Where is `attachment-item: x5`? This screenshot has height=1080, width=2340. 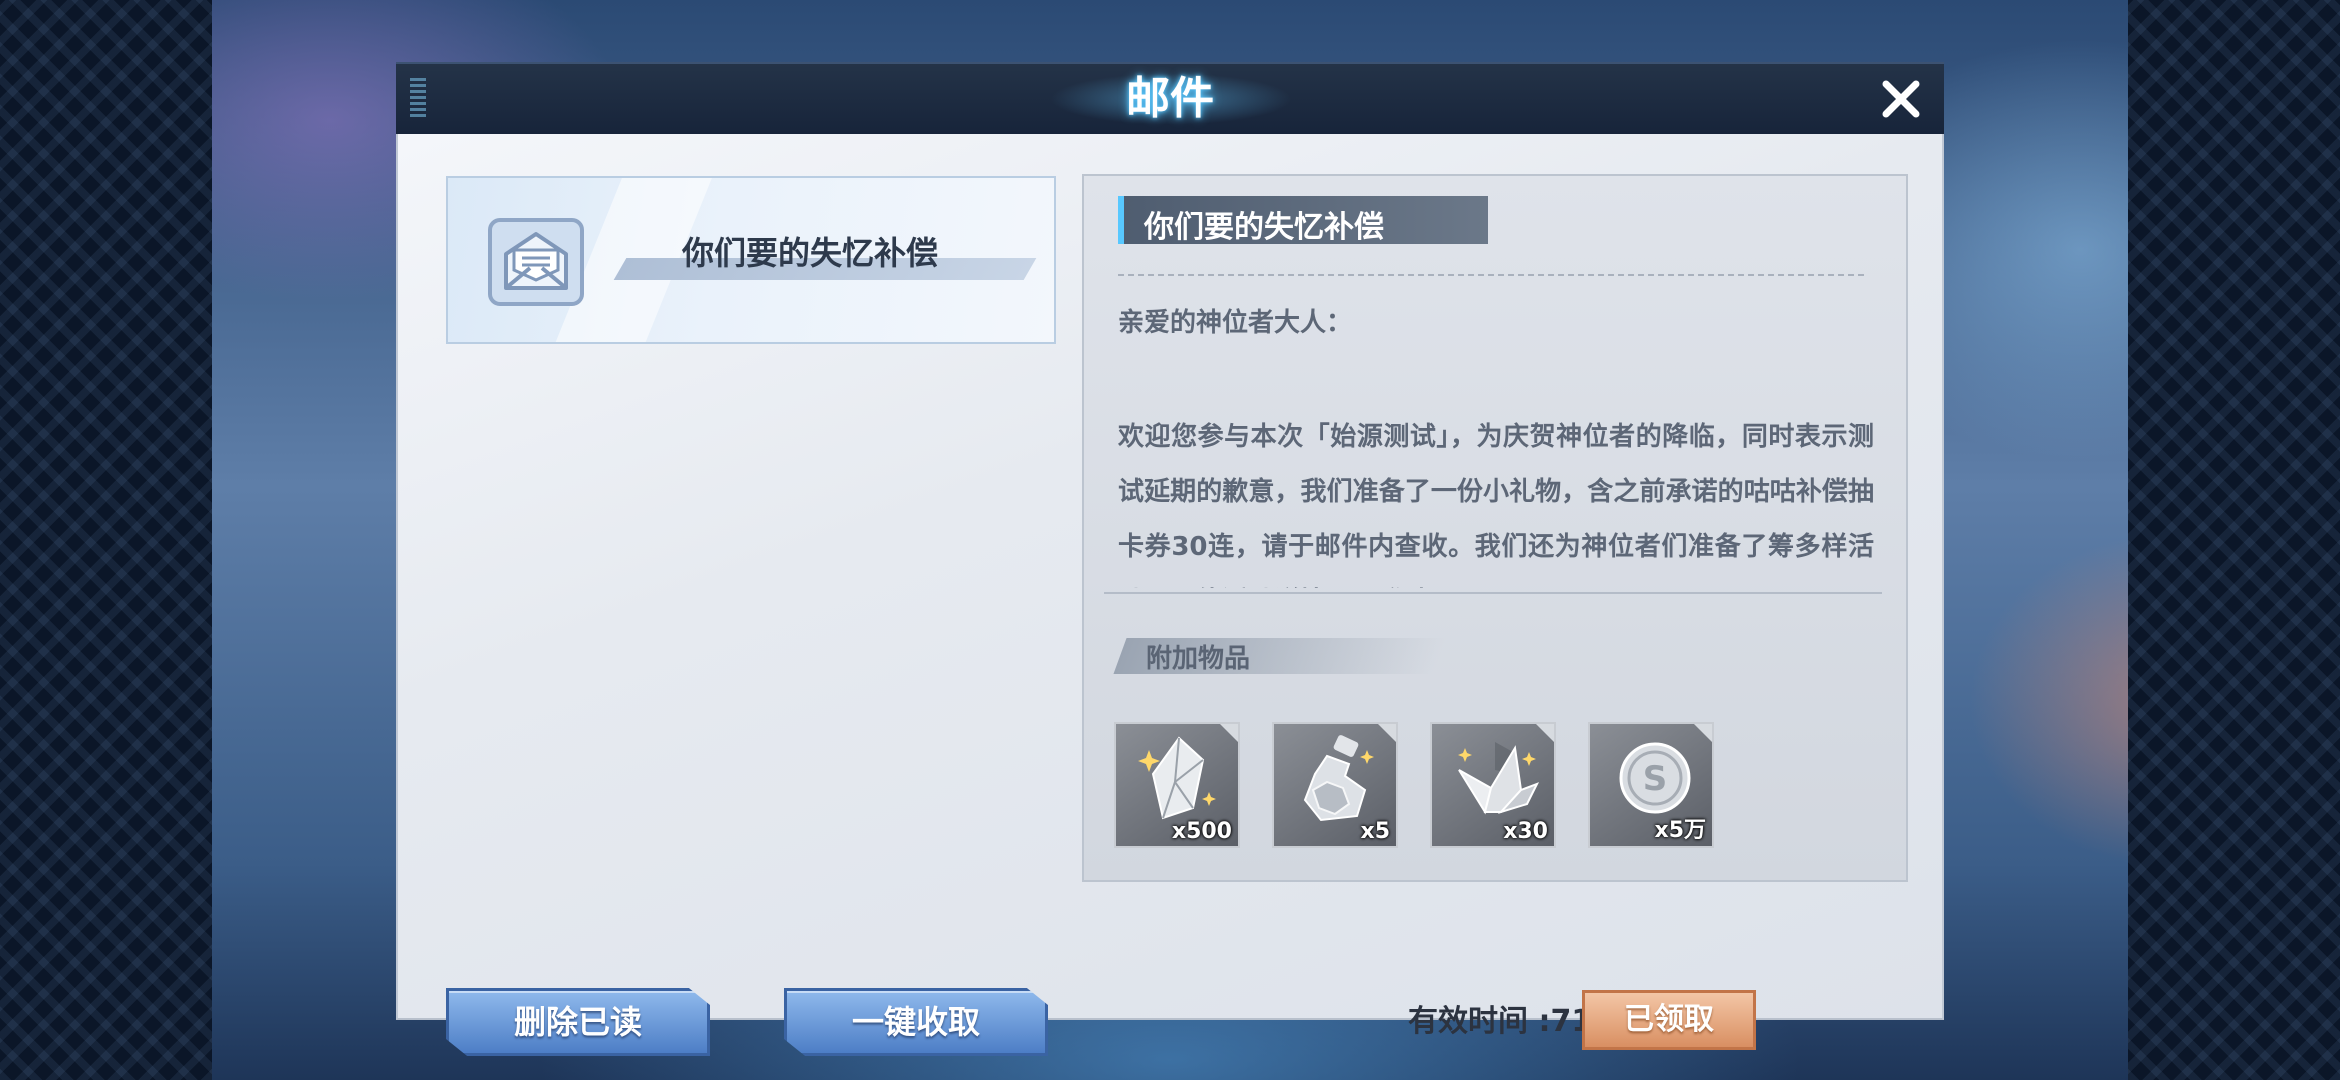 attachment-item: x5 is located at coordinates (1335, 785).